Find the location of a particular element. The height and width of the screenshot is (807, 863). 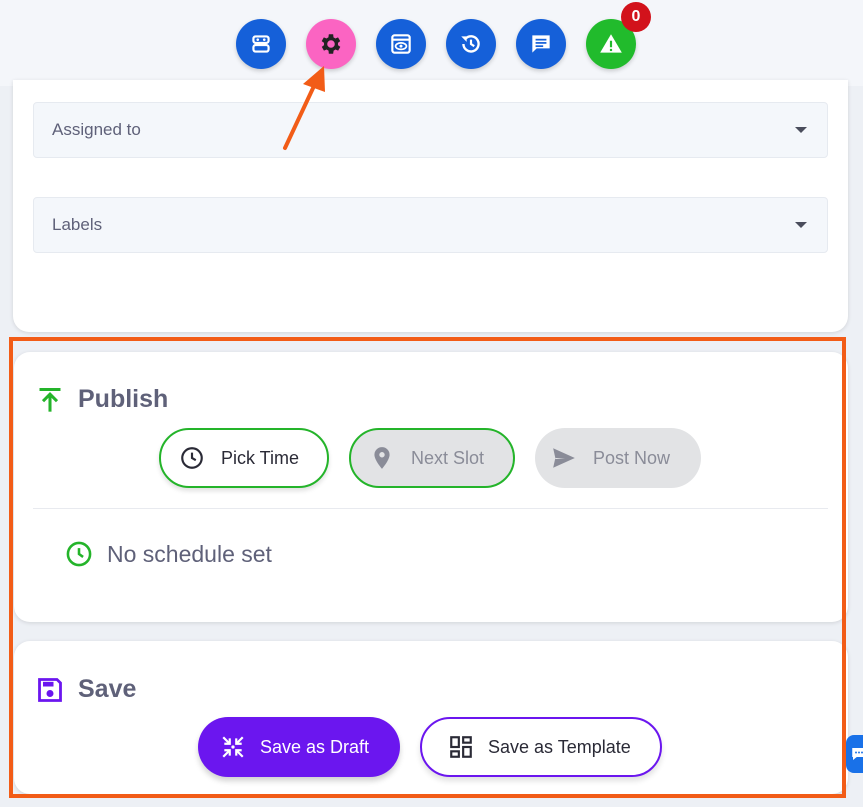

comment-icon is located at coordinates (541, 44).